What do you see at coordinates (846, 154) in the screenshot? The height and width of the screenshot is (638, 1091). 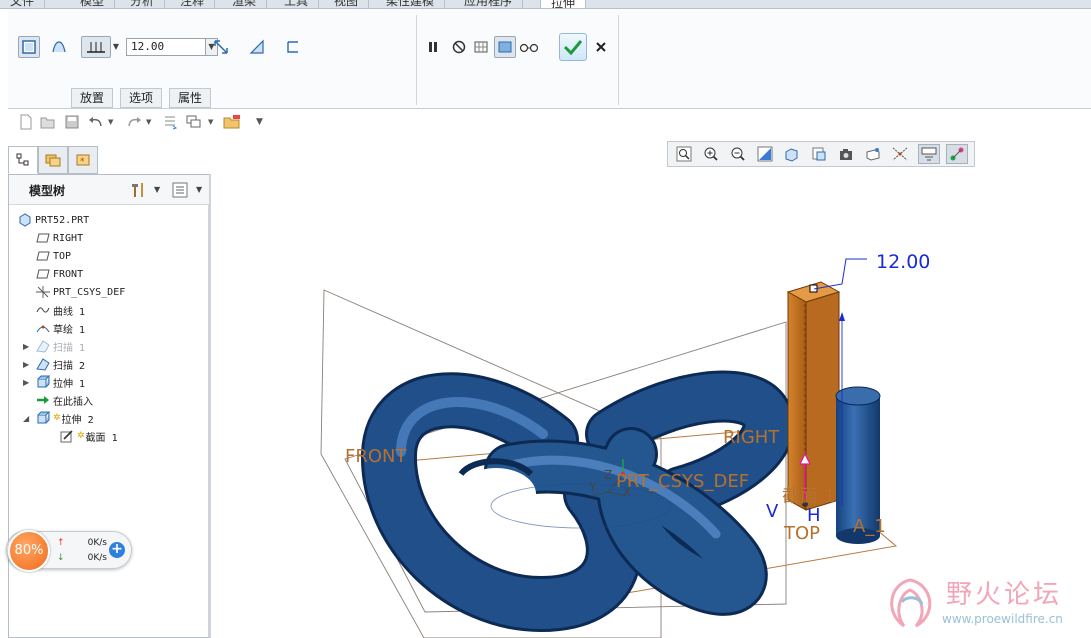 I see `view-manager-button` at bounding box center [846, 154].